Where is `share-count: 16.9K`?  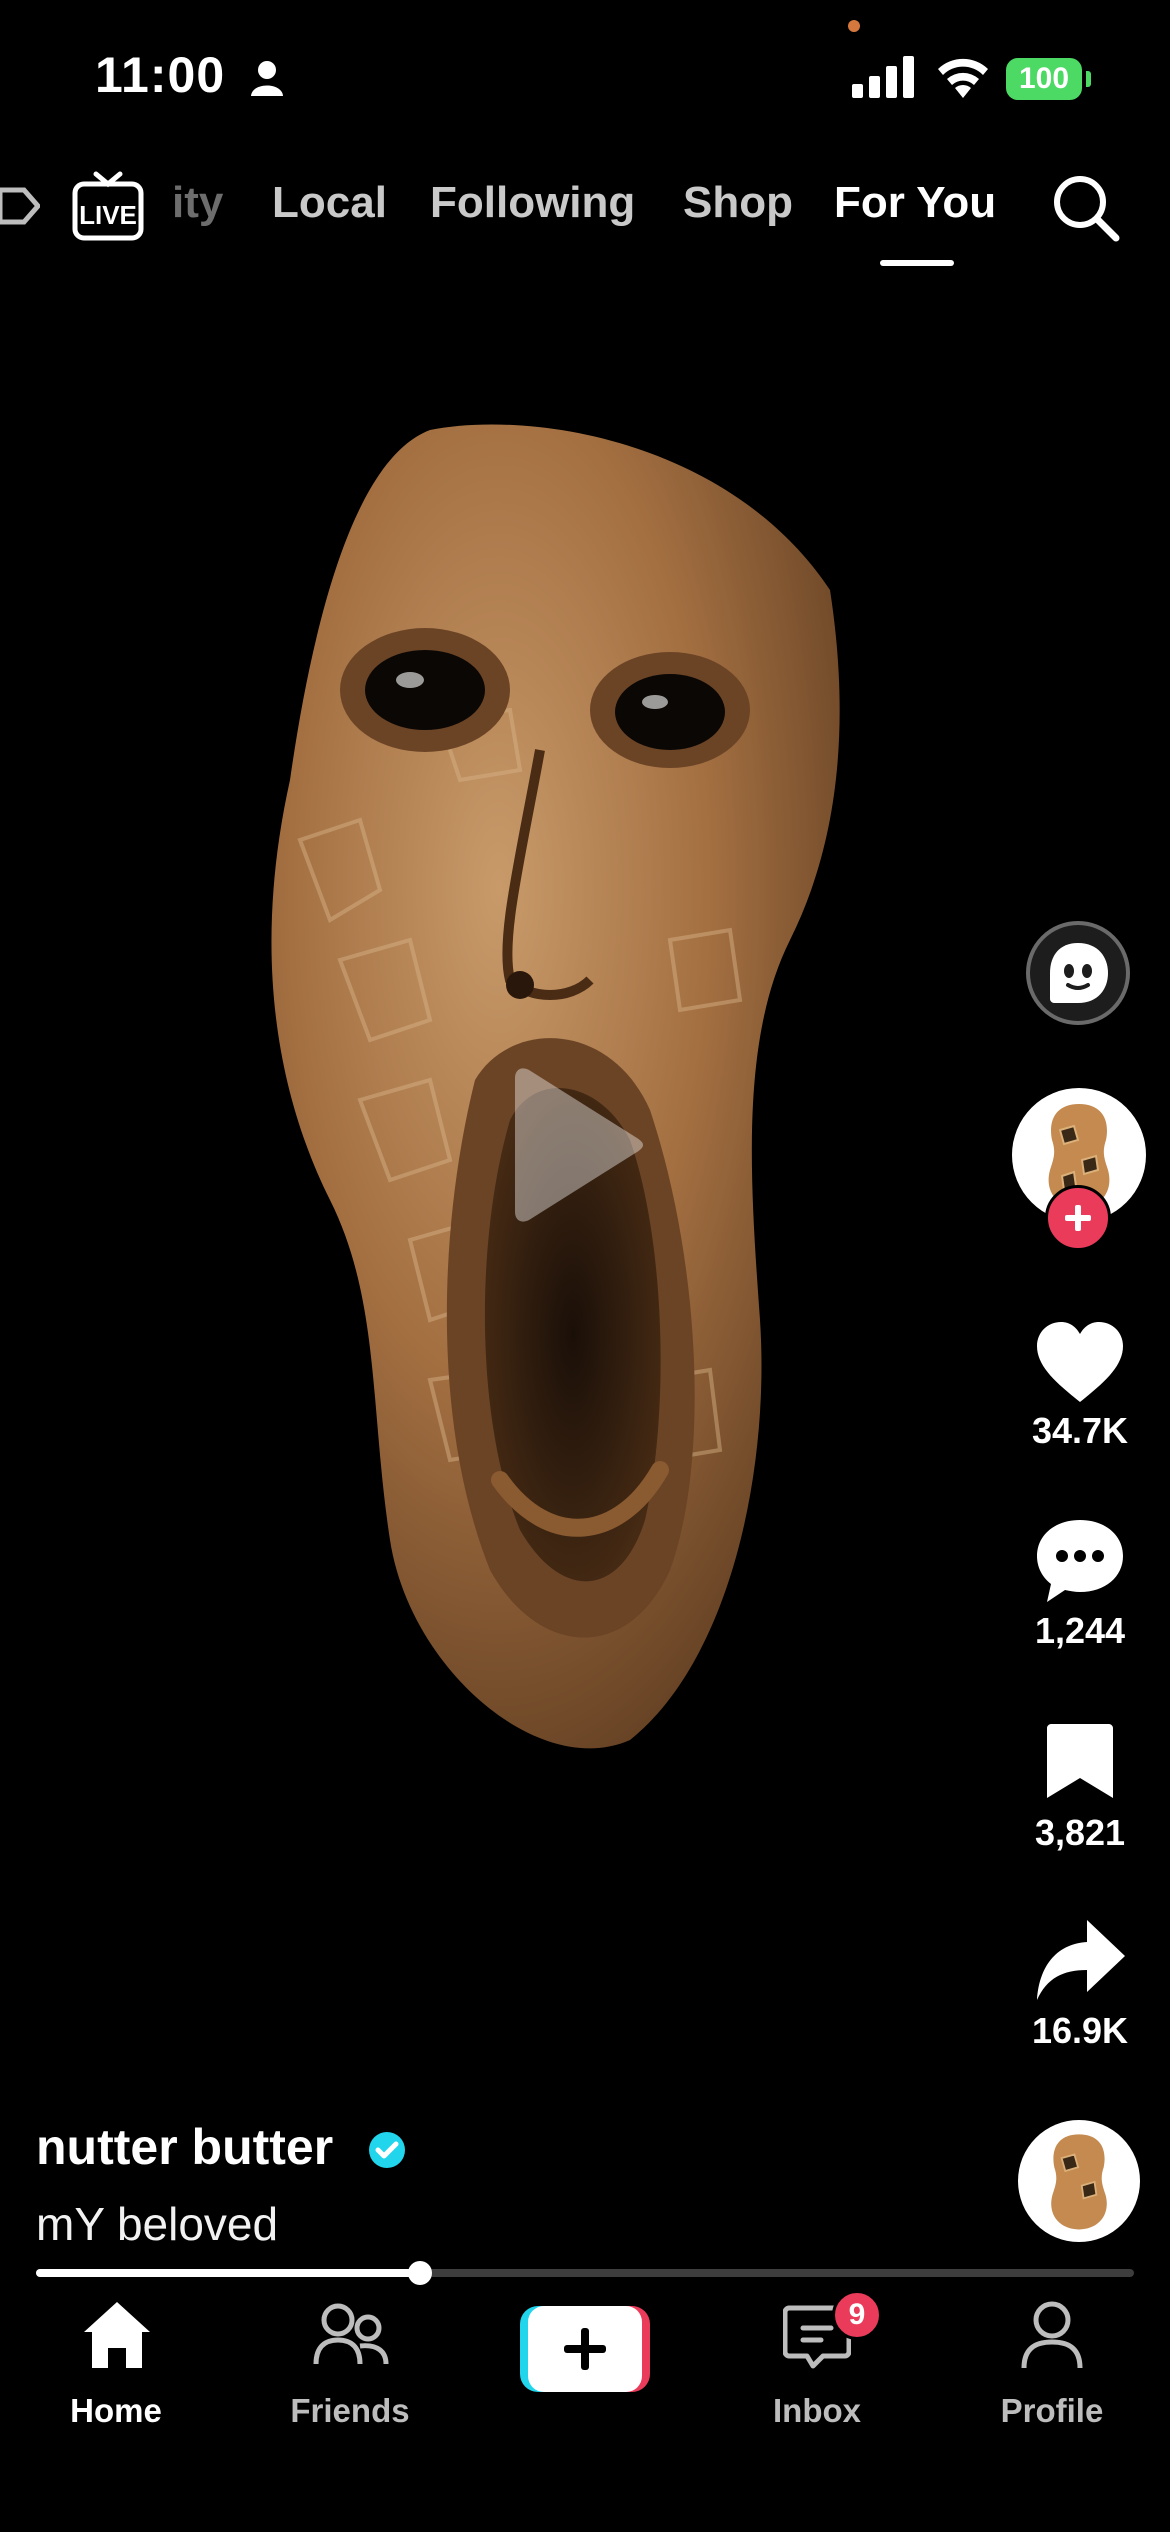 share-count: 16.9K is located at coordinates (1080, 2030).